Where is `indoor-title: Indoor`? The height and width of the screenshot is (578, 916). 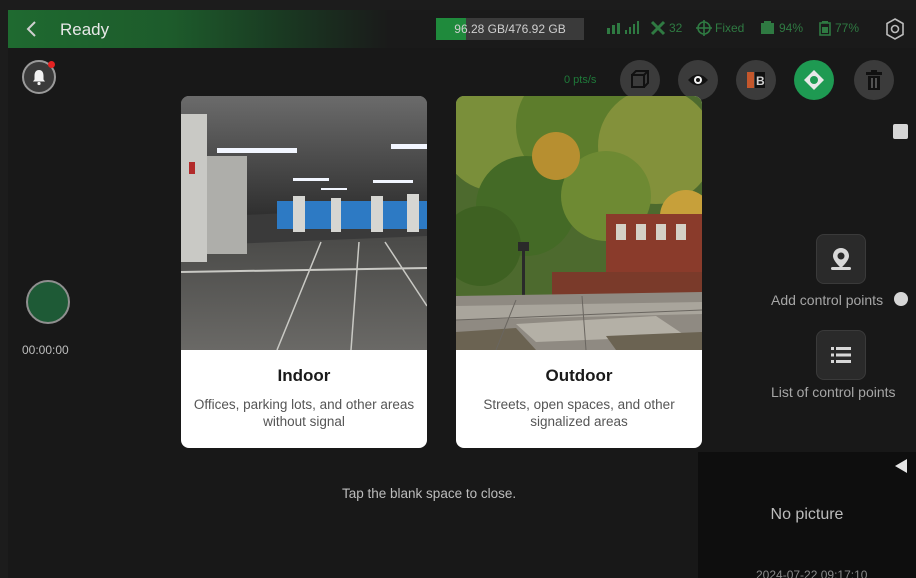
indoor-title: Indoor is located at coordinates (304, 375).